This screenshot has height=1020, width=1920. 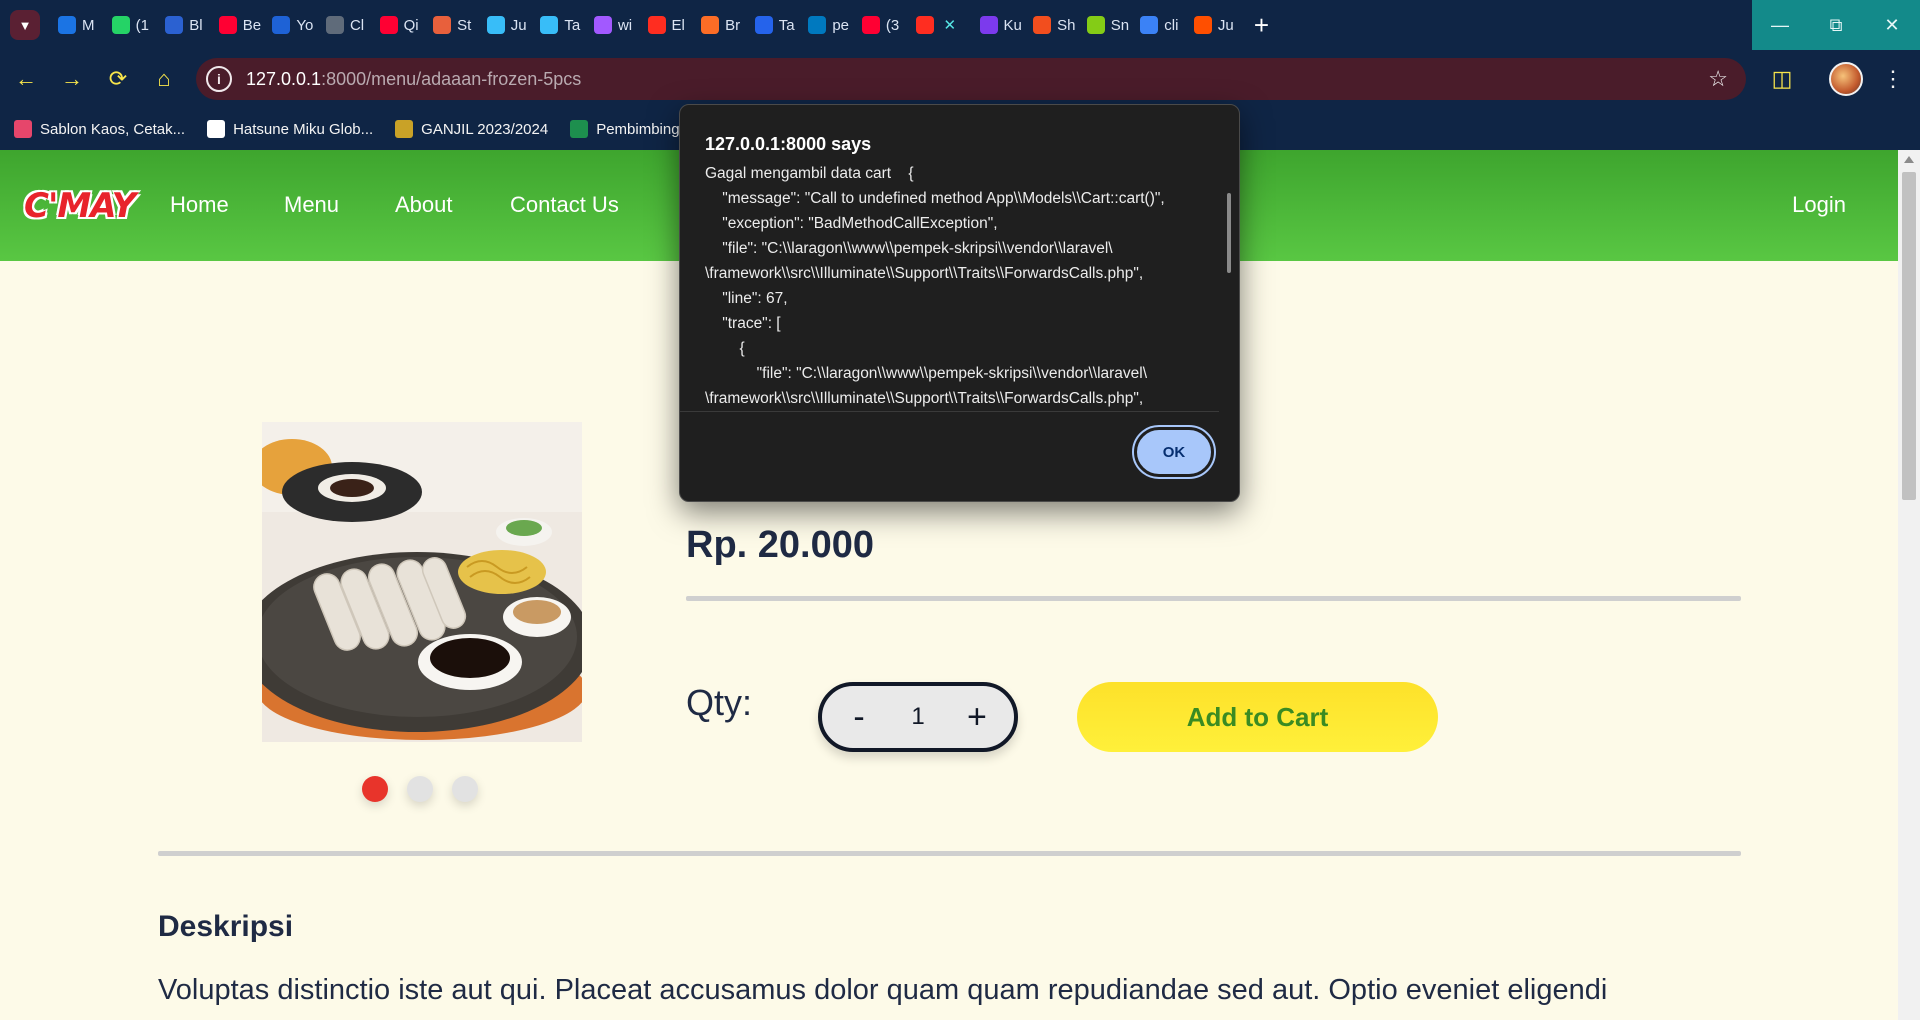 I want to click on browser-tab: Sn, so click(x=1108, y=25).